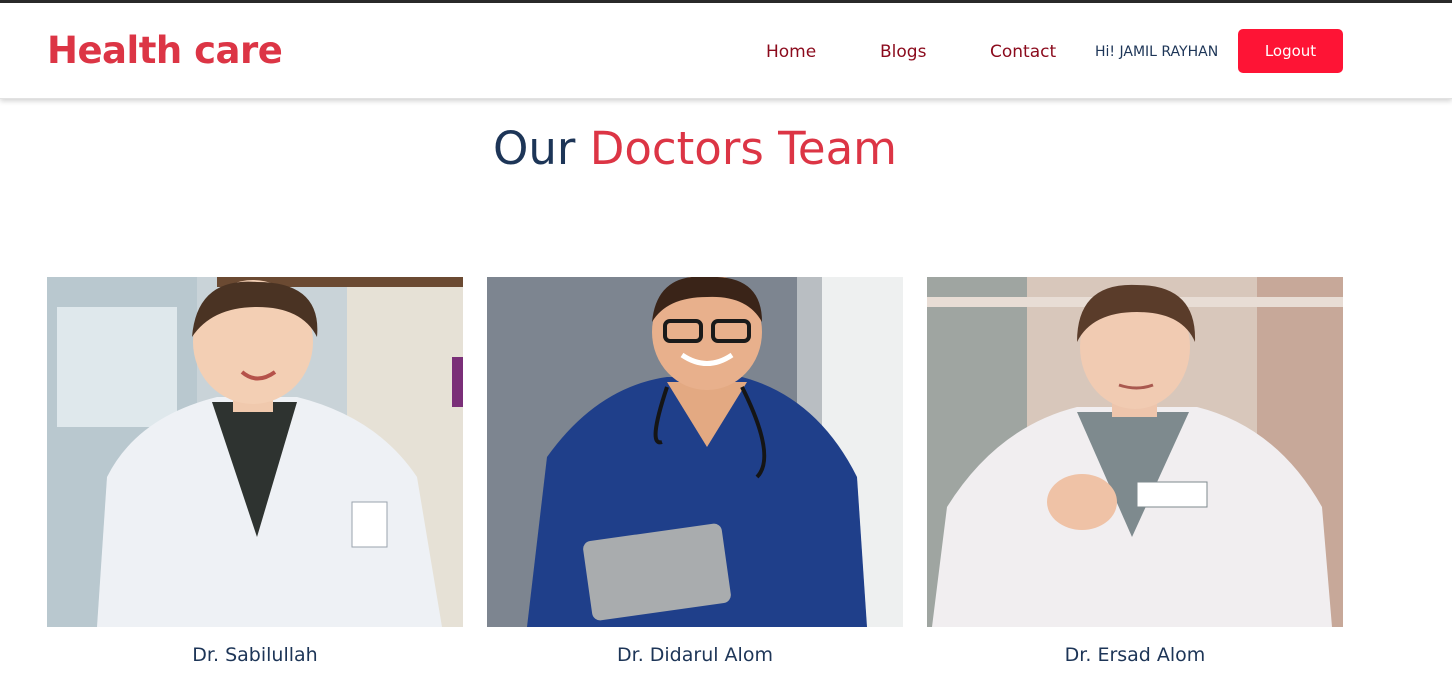 The image size is (1452, 673). What do you see at coordinates (1157, 52) in the screenshot?
I see `user-greeting: Hi! JAMIL RAYHAN` at bounding box center [1157, 52].